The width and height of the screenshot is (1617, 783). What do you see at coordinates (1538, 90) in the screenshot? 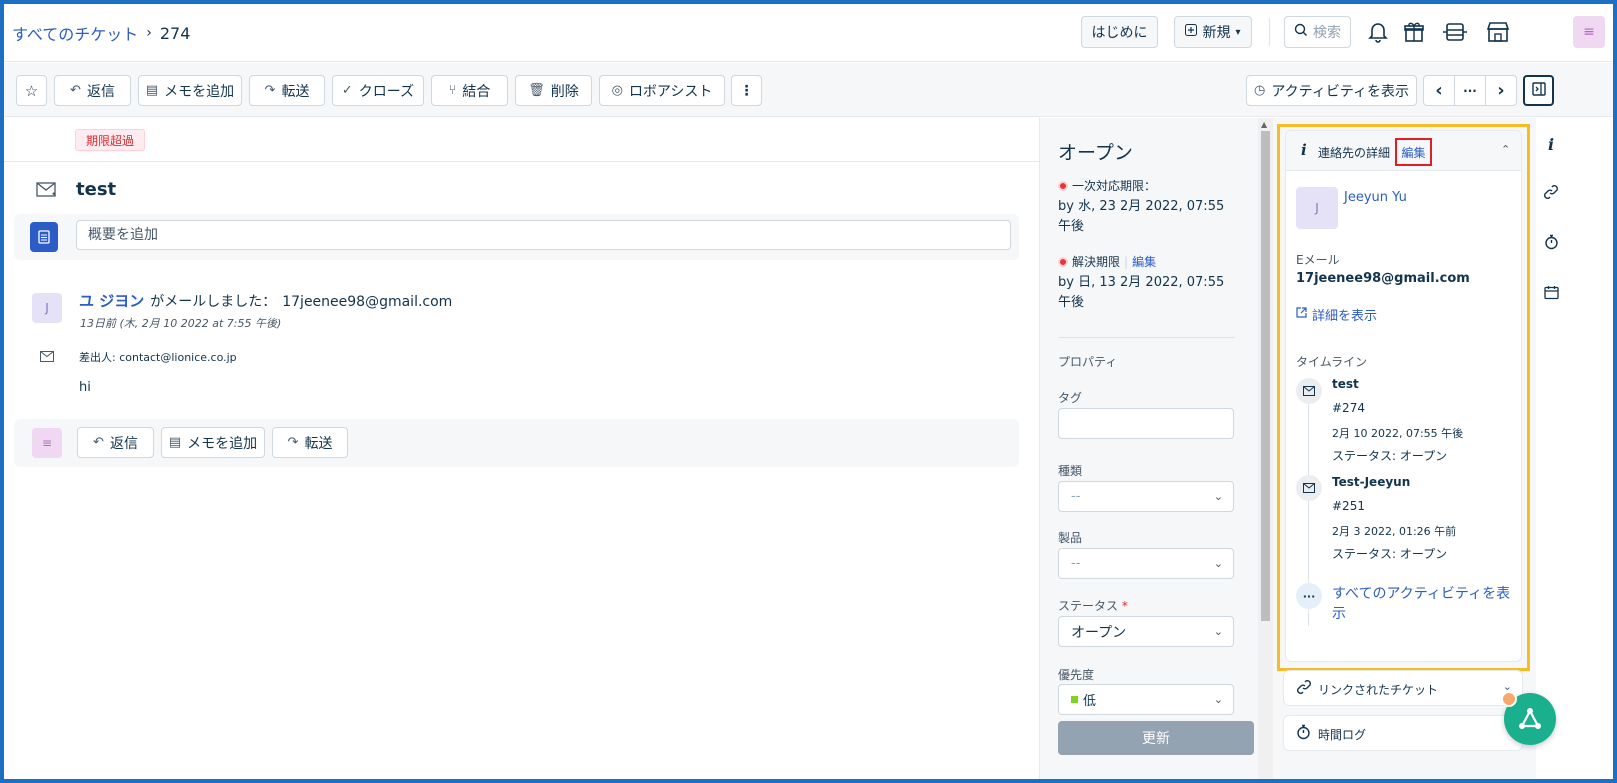
I see `toggle-sidebar-button` at bounding box center [1538, 90].